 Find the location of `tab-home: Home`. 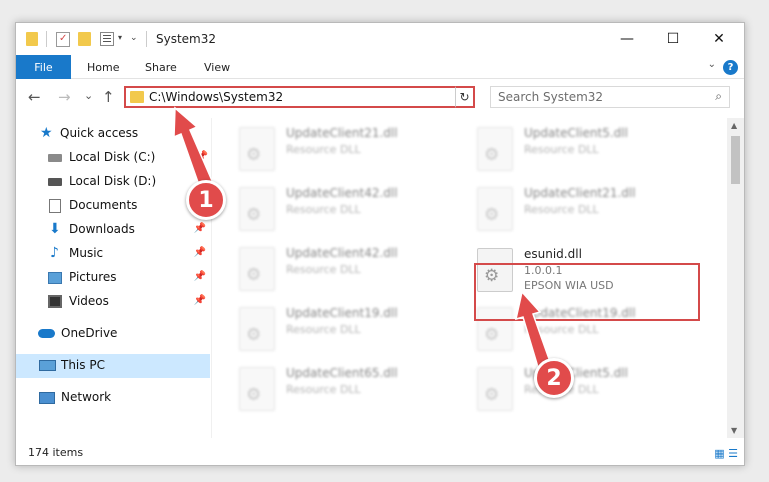

tab-home: Home is located at coordinates (103, 67).